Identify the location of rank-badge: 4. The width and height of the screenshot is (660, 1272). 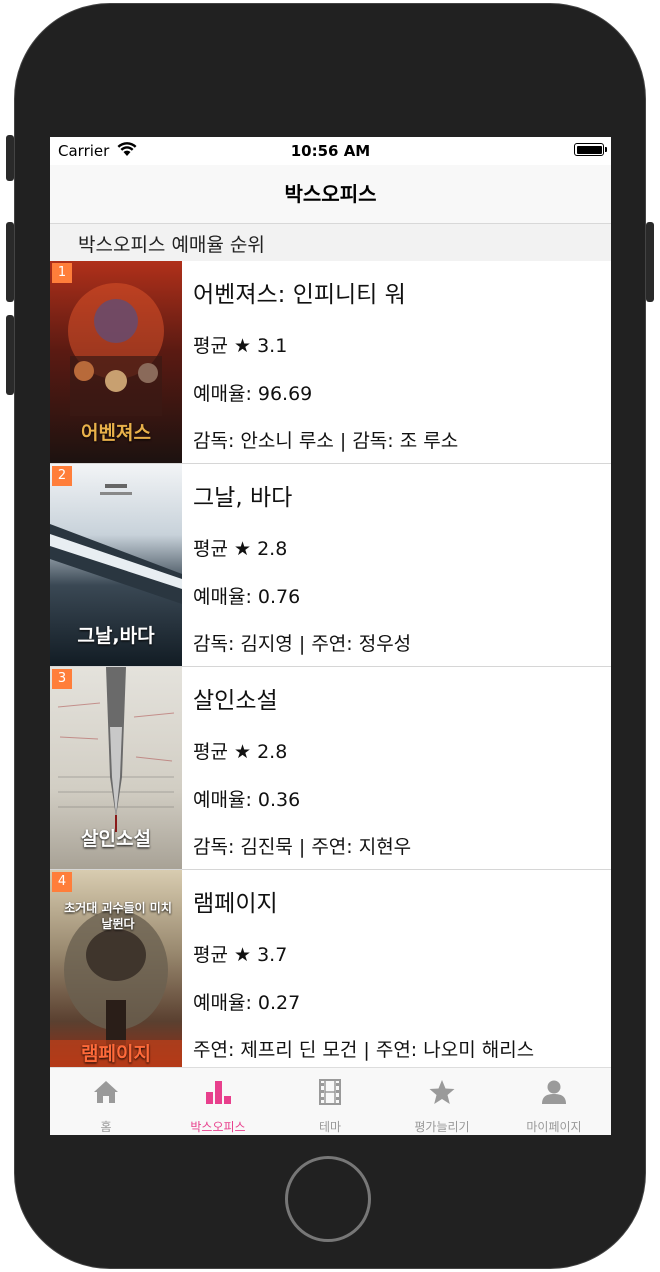
(62, 882).